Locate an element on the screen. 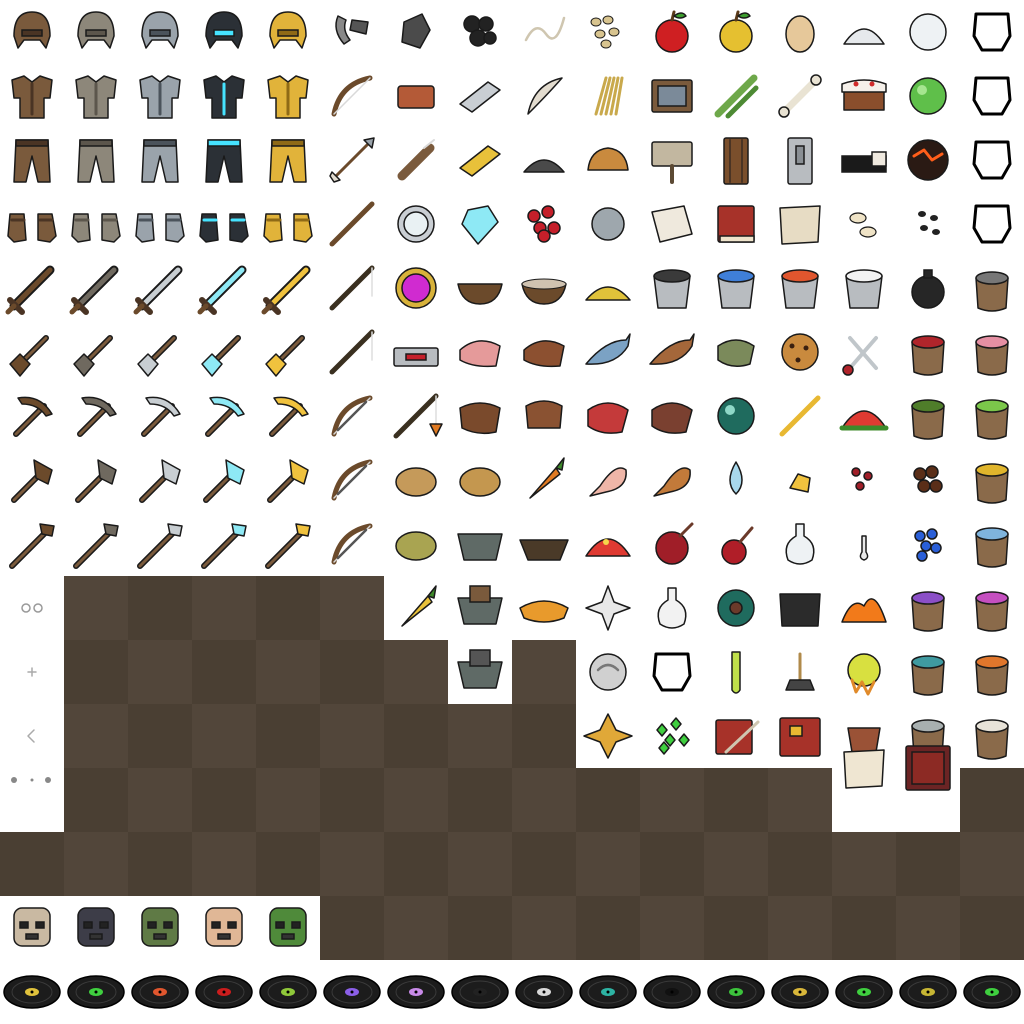 This screenshot has width=1024, height=1024. painting-icon-art is located at coordinates (672, 96).